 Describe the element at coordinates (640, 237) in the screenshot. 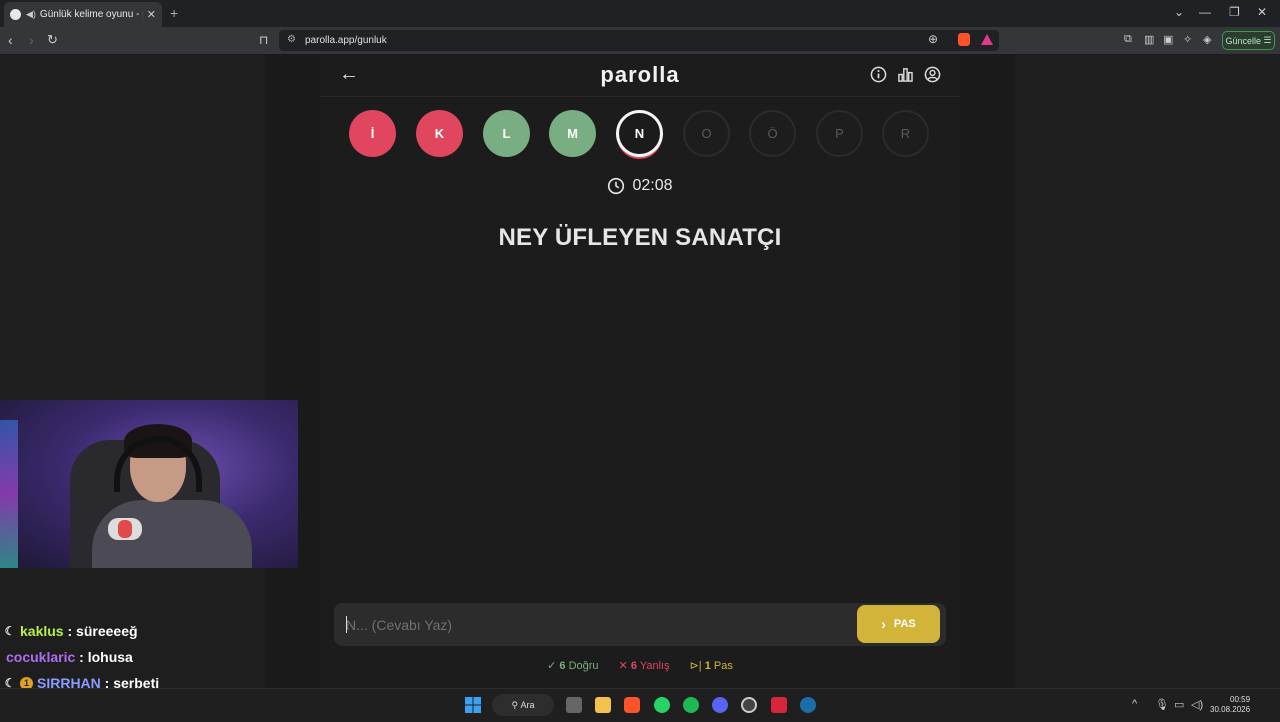

I see `question-text: NEY ÜFLEYEN SANATÇI` at that location.